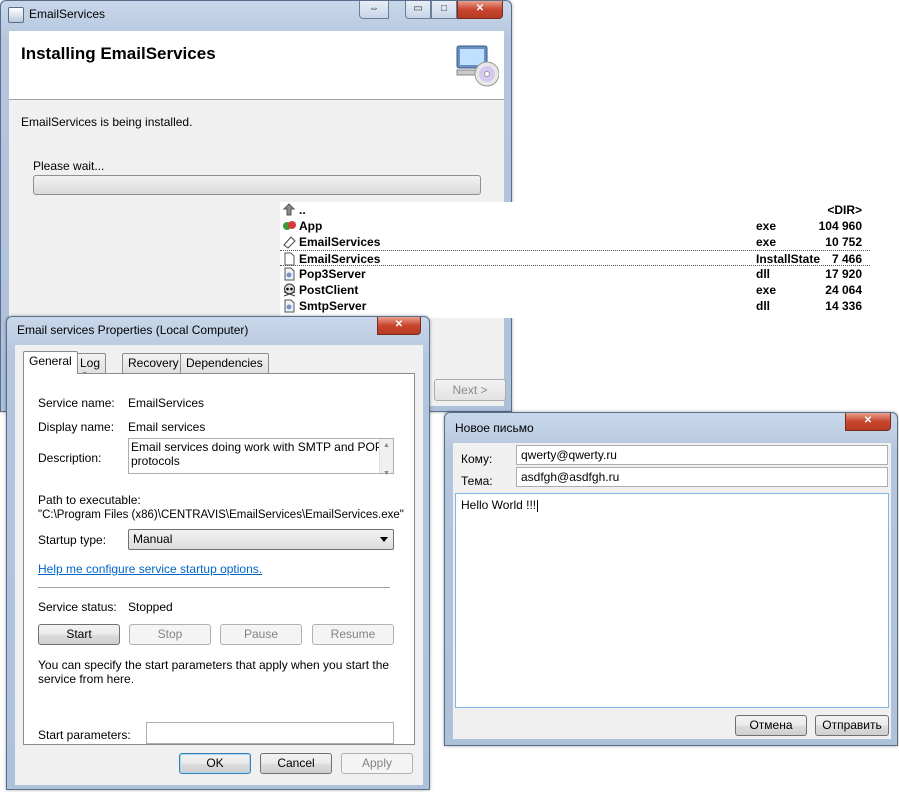  I want to click on installer-title: EmailServices, so click(67, 14).